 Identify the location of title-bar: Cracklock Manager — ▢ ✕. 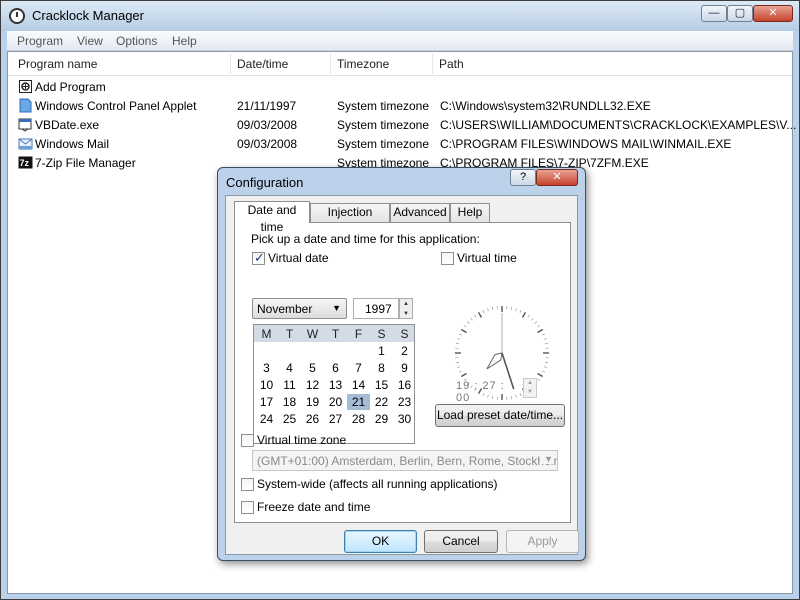
(400, 16).